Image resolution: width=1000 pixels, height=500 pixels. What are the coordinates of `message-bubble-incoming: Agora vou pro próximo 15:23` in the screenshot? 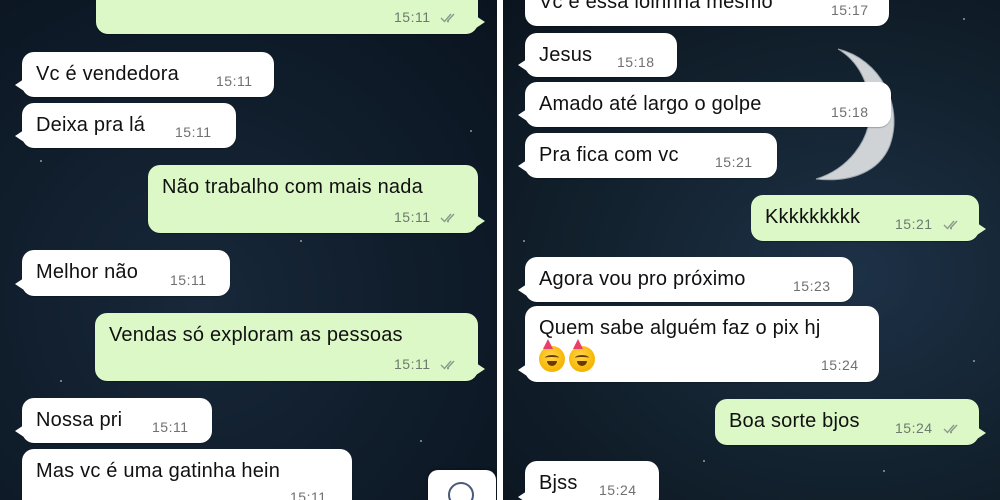 It's located at (685, 279).